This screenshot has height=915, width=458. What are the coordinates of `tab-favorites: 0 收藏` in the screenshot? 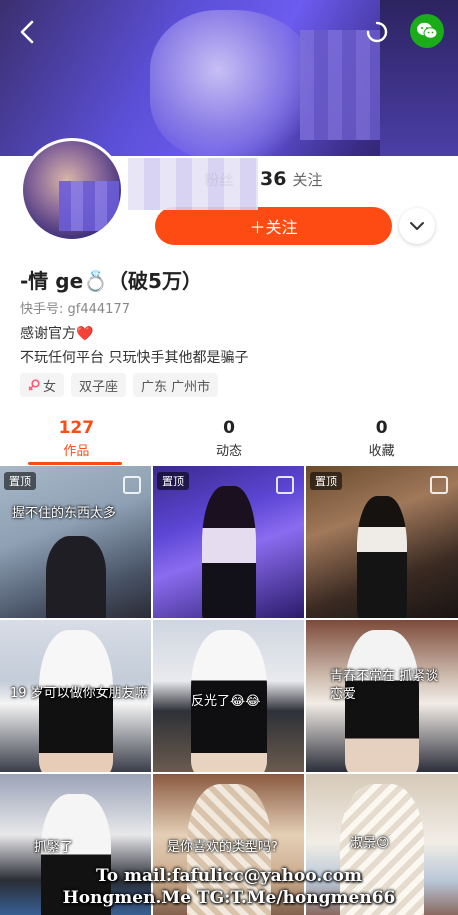 It's located at (381, 441).